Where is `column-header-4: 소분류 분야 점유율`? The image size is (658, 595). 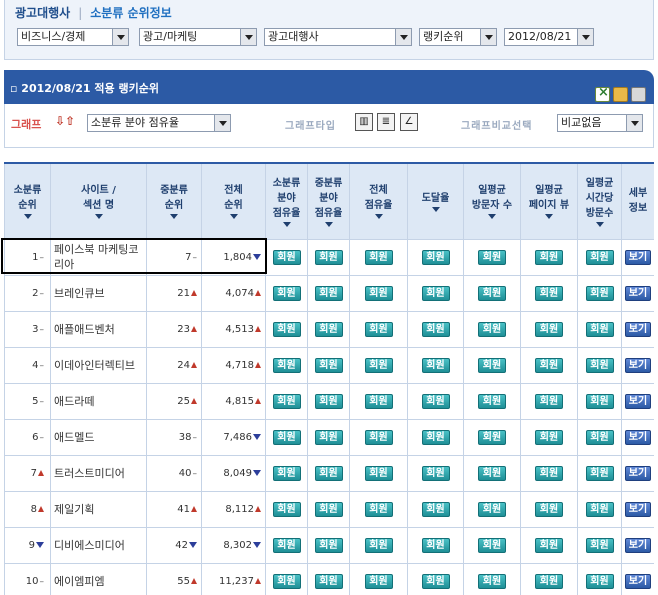
column-header-4: 소분류 분야 점유율 is located at coordinates (286, 201).